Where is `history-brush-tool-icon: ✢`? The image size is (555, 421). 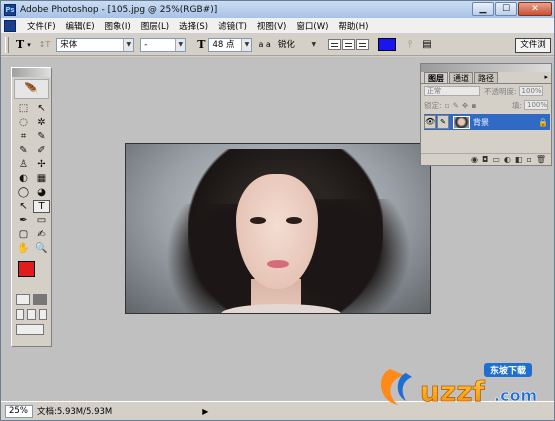 history-brush-tool-icon: ✢ is located at coordinates (41, 164).